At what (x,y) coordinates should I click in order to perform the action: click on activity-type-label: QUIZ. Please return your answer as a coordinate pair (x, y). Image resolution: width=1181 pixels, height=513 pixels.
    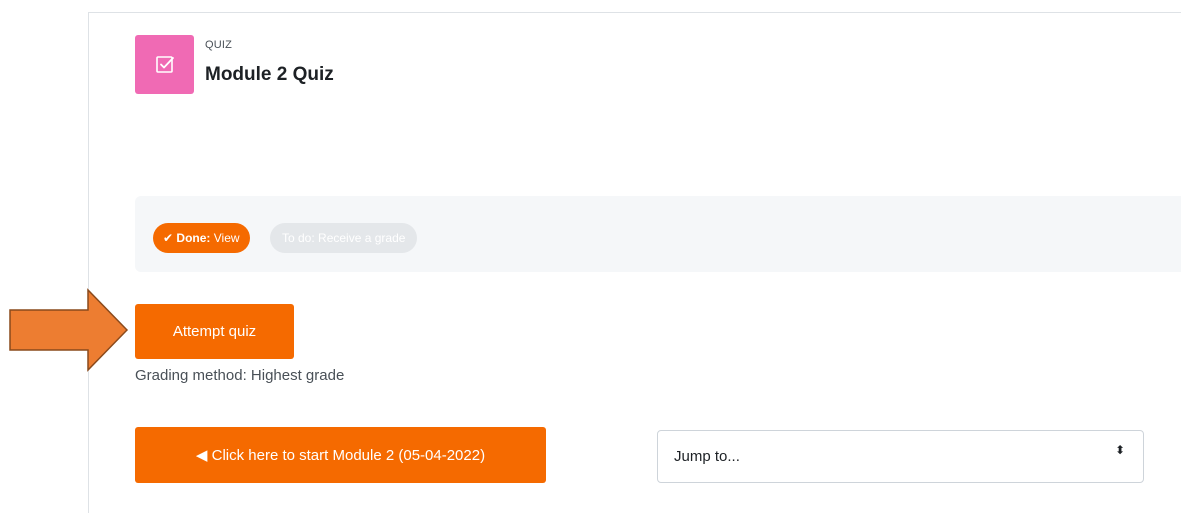
    Looking at the image, I should click on (219, 45).